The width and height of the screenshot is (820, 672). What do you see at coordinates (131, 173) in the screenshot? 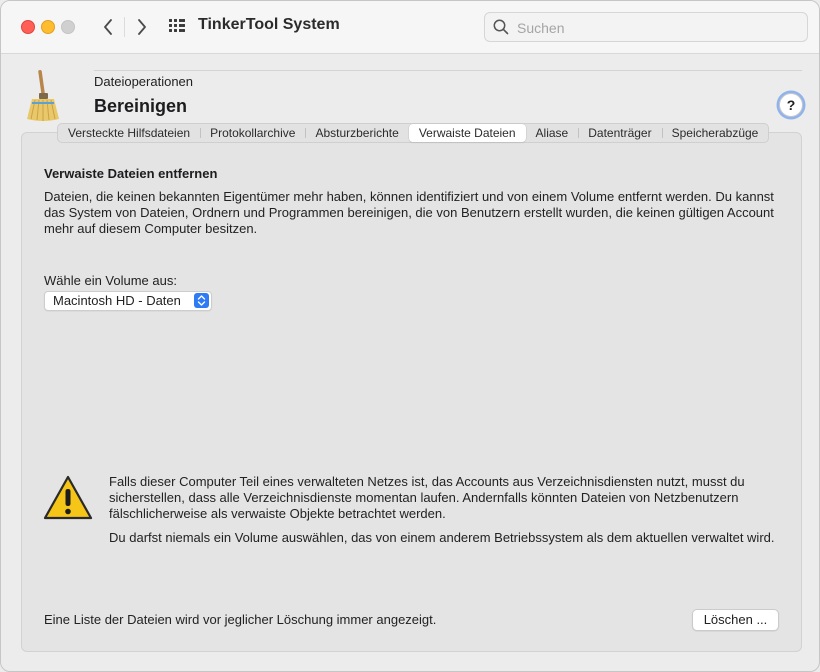
I see `content-title: Verwaiste Dateien entfernen` at bounding box center [131, 173].